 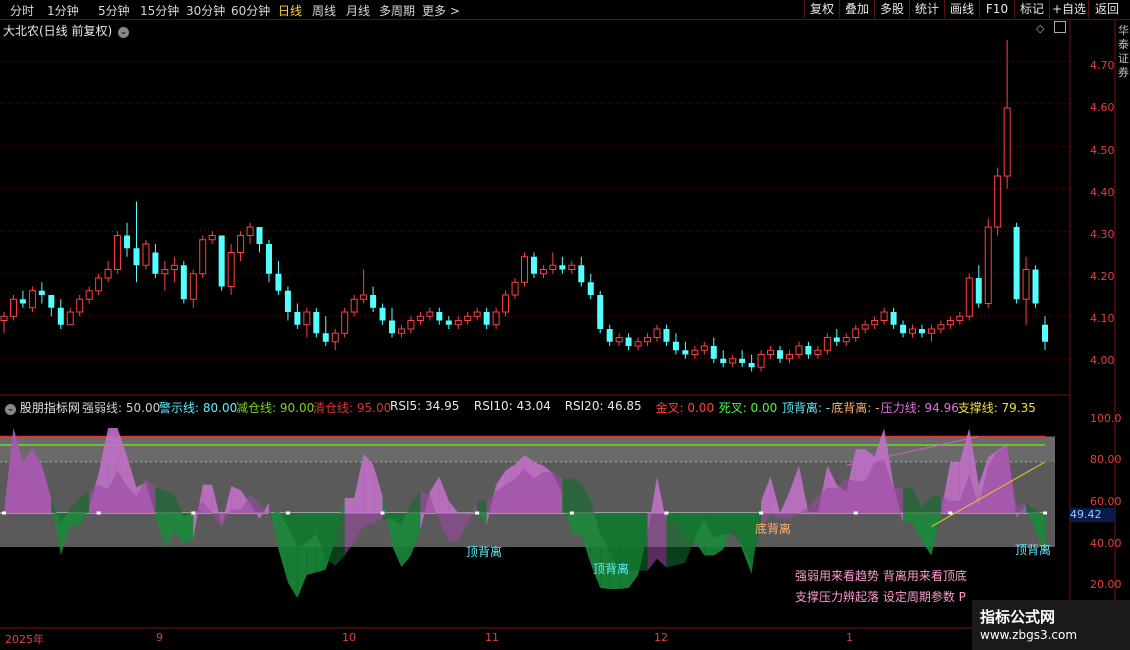 What do you see at coordinates (996, 408) in the screenshot?
I see `indicator-value-12: 支撑线: 79.35` at bounding box center [996, 408].